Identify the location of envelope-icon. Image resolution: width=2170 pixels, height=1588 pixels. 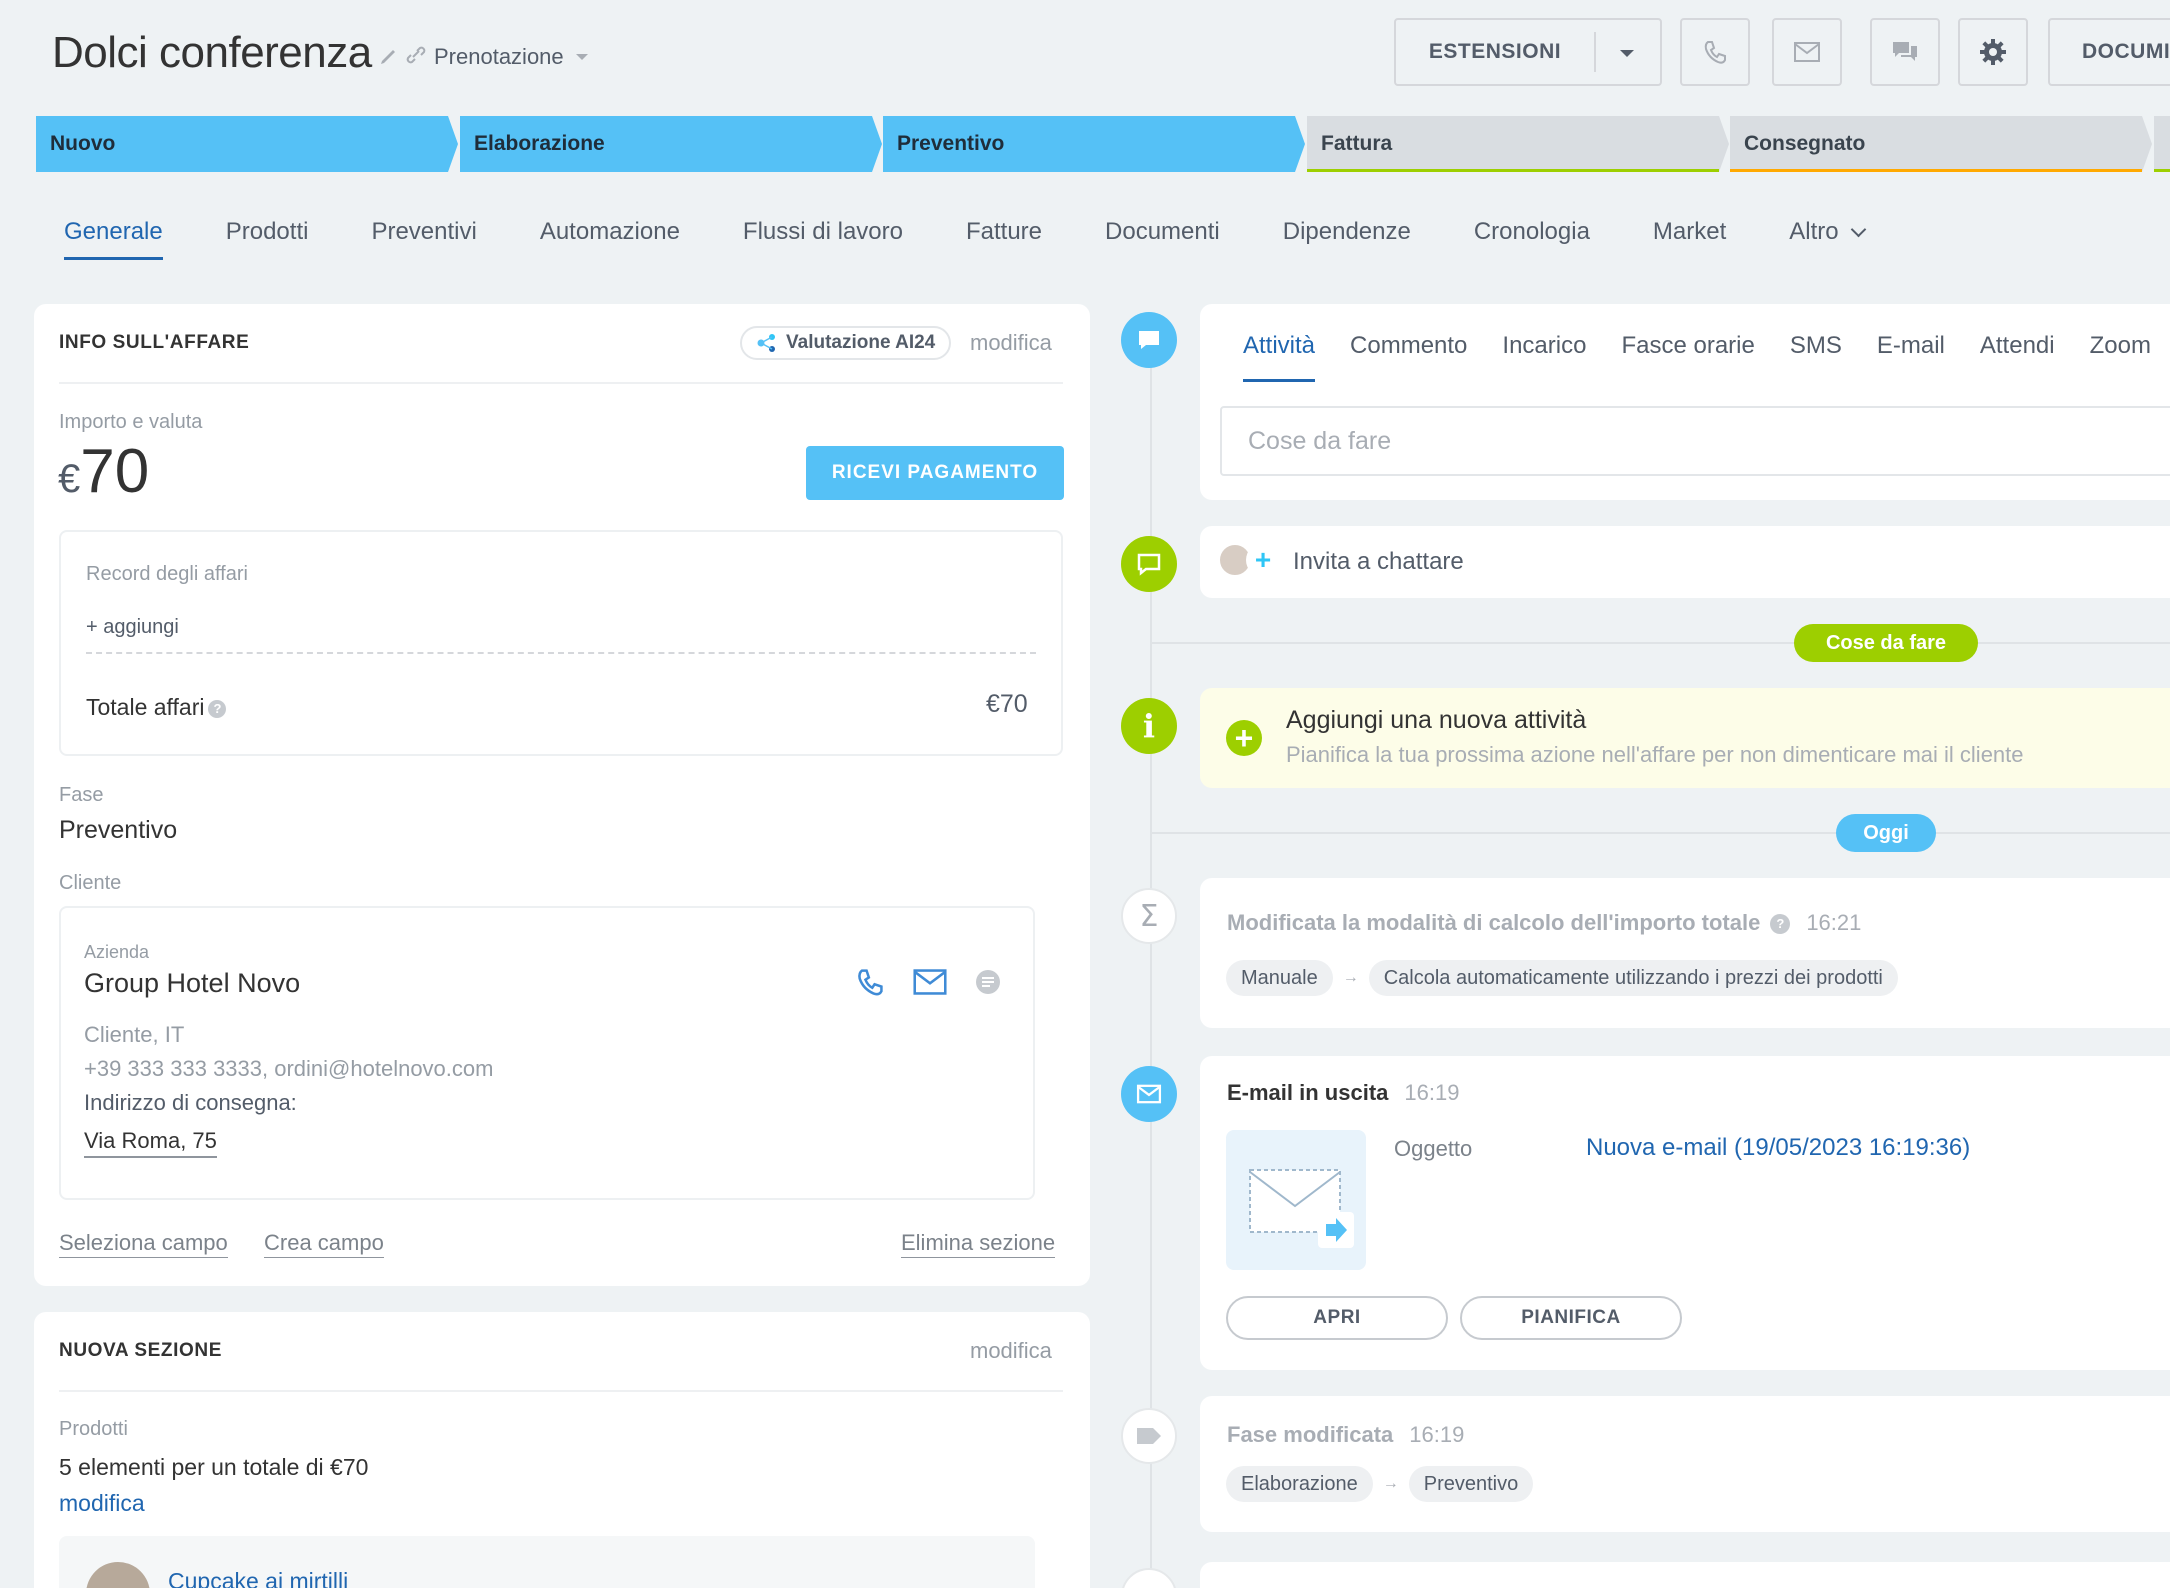
(1301, 1208).